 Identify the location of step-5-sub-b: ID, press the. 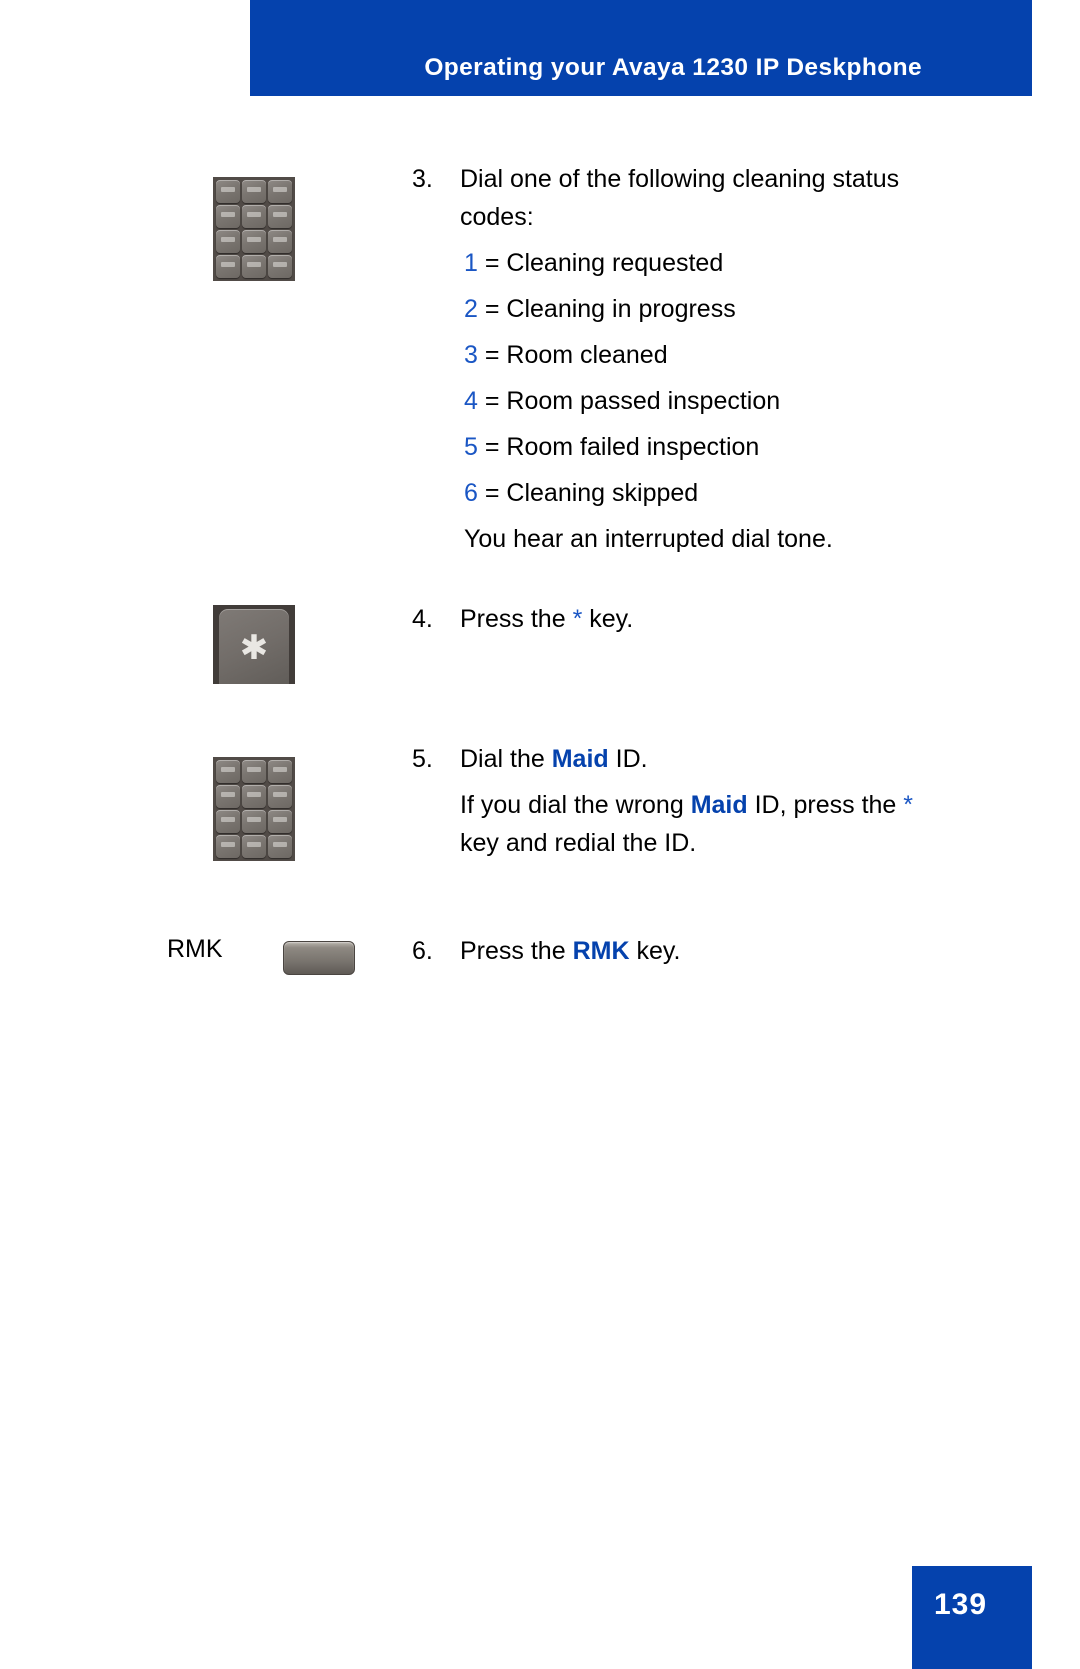
(825, 805).